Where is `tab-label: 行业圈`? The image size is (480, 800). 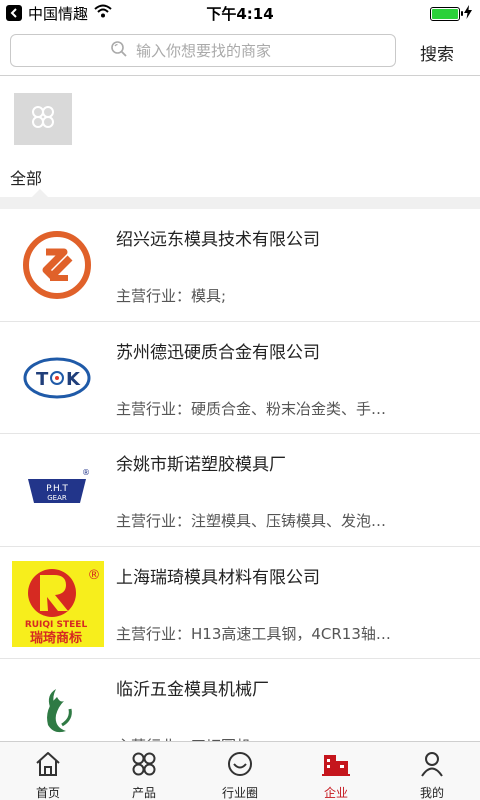 tab-label: 行业圈 is located at coordinates (239, 793).